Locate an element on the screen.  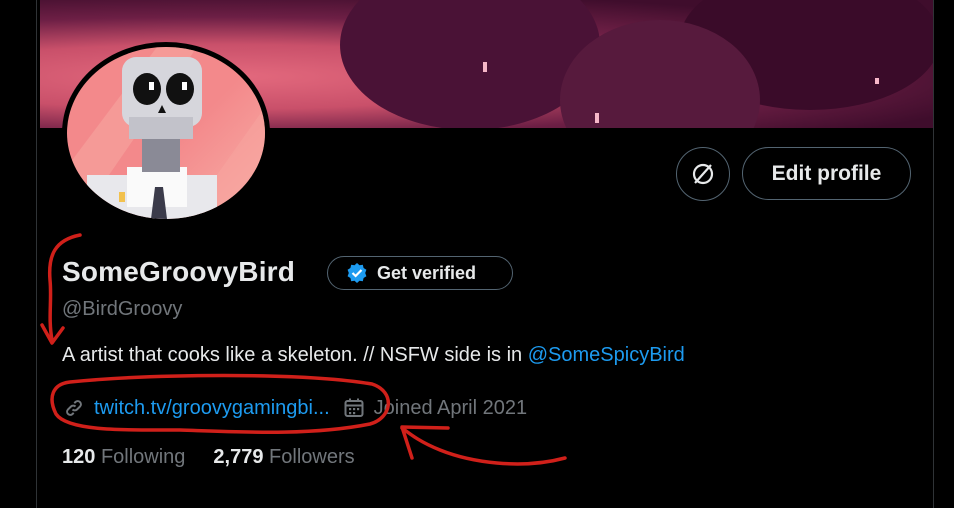
skeleton-avatar-image is located at coordinates (166, 133).